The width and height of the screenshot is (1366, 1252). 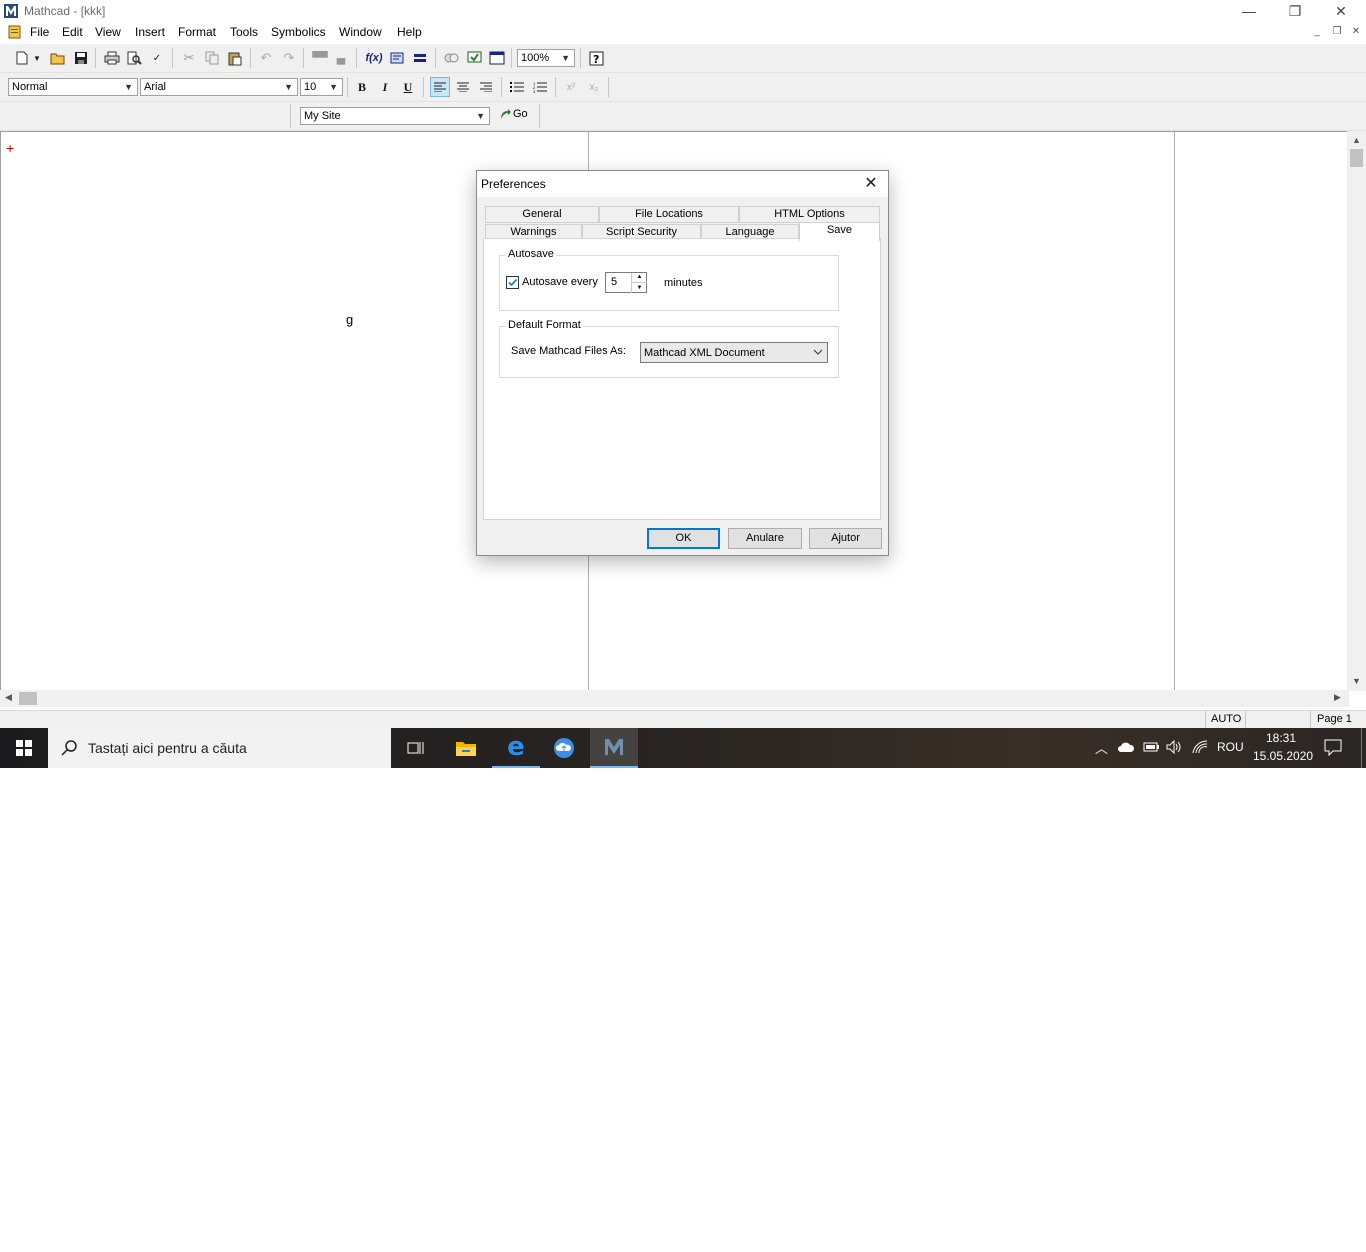 I want to click on align-left-icon, so click(x=440, y=87).